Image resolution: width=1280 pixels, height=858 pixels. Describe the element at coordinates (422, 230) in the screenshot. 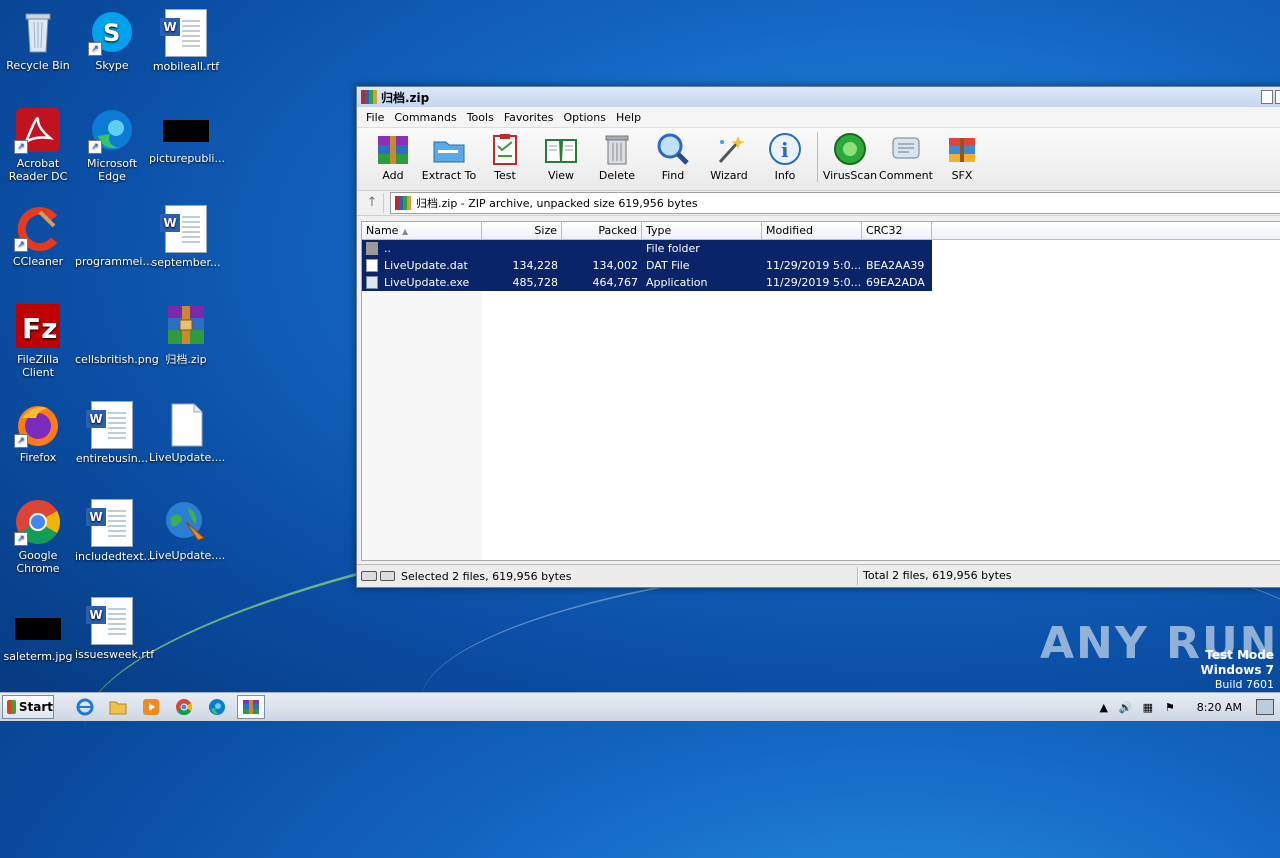

I see `column-header-name: Name ▲` at that location.